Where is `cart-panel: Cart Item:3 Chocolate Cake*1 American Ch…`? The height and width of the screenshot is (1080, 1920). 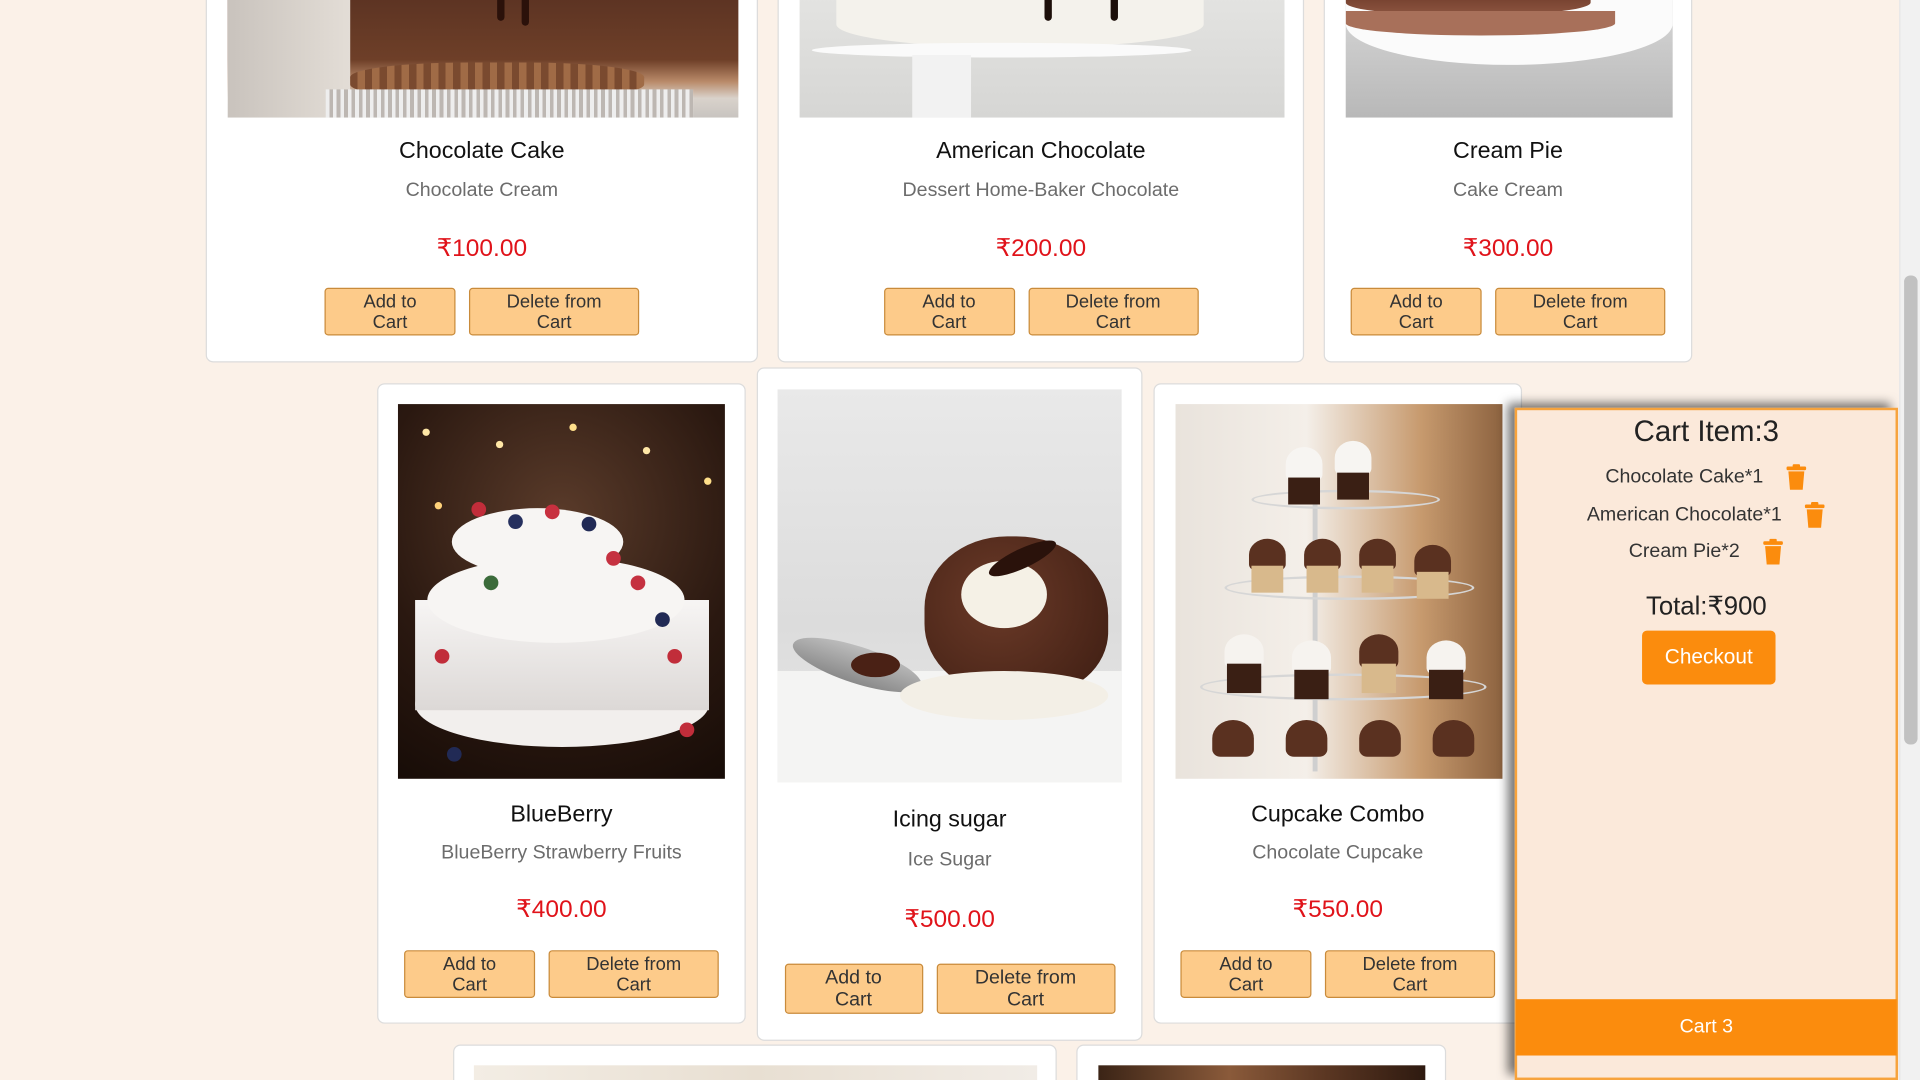 cart-panel: Cart Item:3 Chocolate Cake*1 American Ch… is located at coordinates (1706, 743).